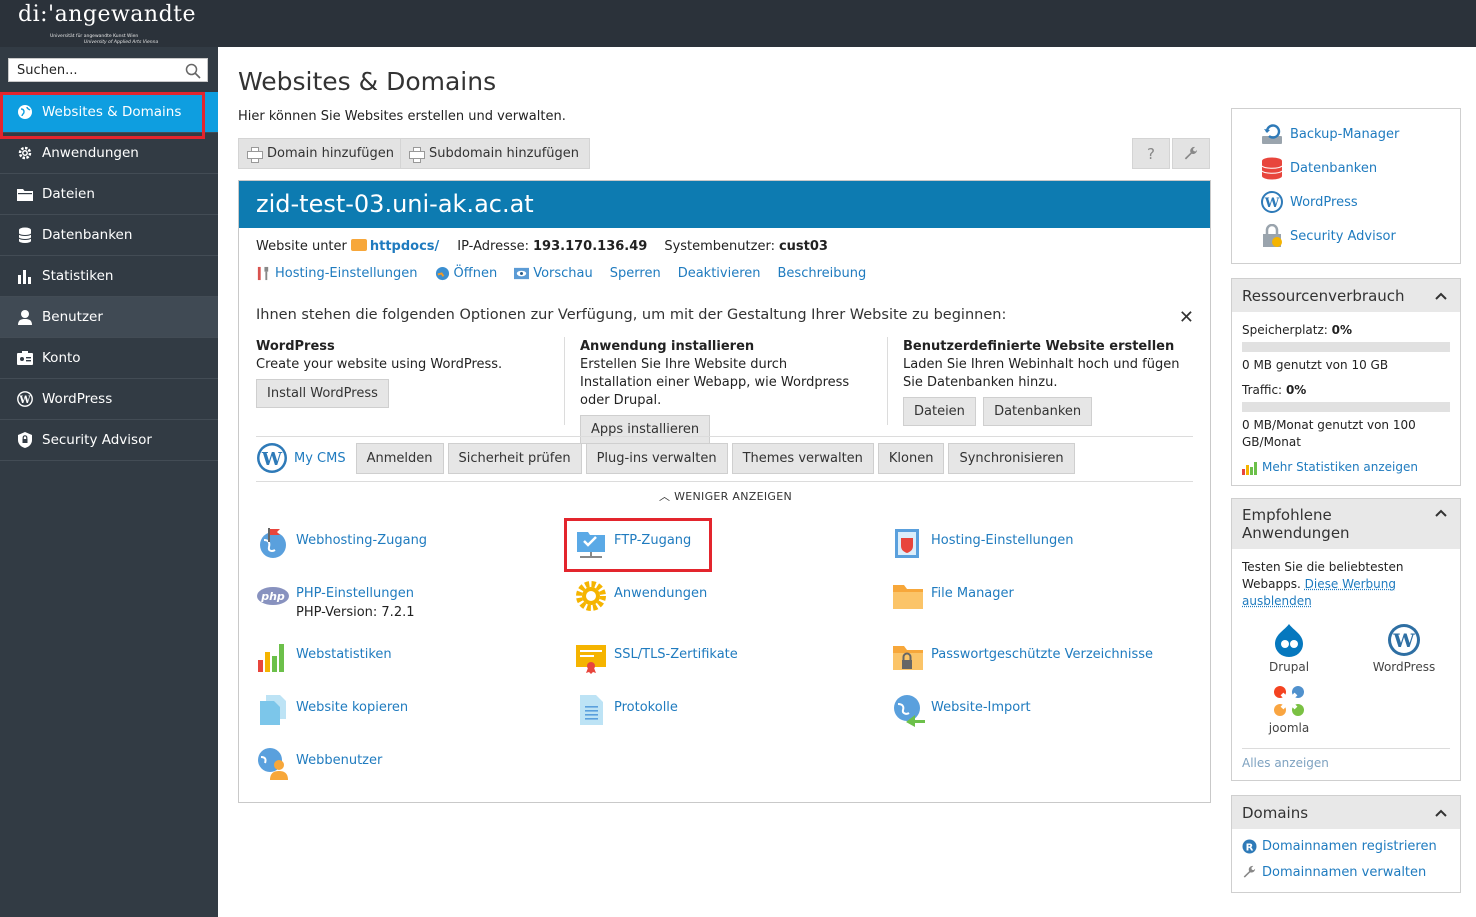  I want to click on plus-icon, so click(255, 154).